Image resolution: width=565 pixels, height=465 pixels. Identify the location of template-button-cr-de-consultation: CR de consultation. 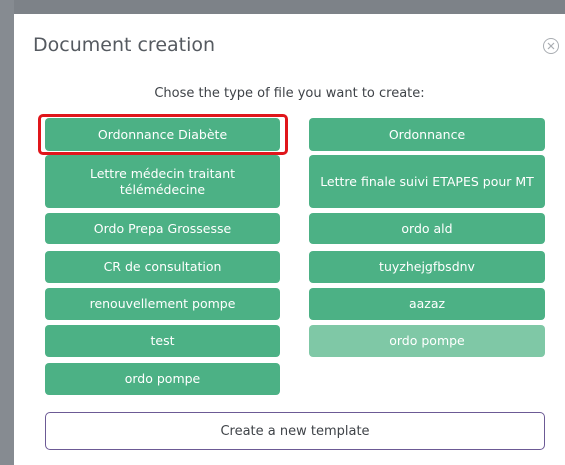
(162, 267).